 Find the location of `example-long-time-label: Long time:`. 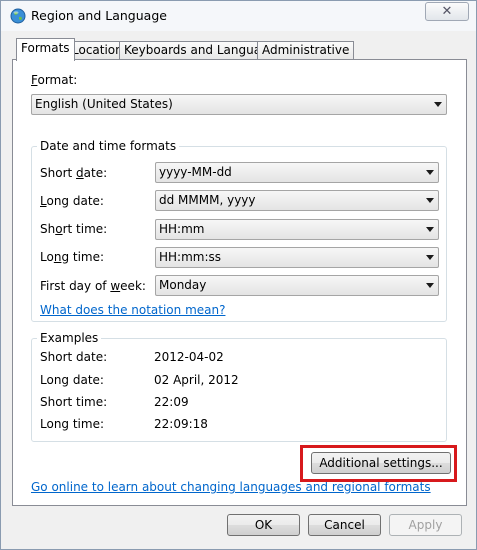

example-long-time-label: Long time: is located at coordinates (72, 424).